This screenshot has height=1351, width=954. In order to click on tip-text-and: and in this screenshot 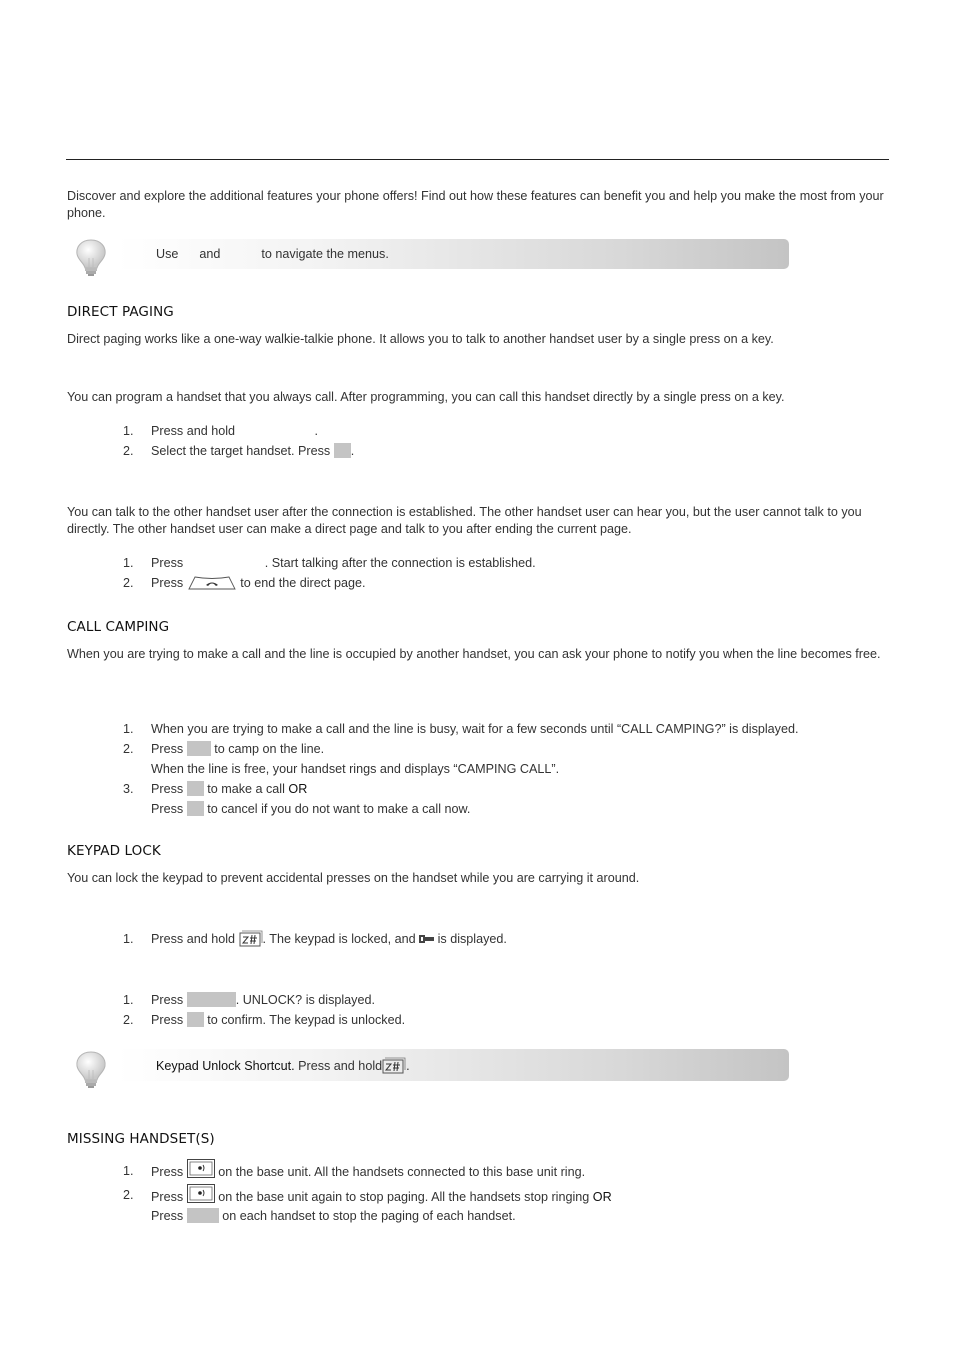, I will do `click(210, 254)`.